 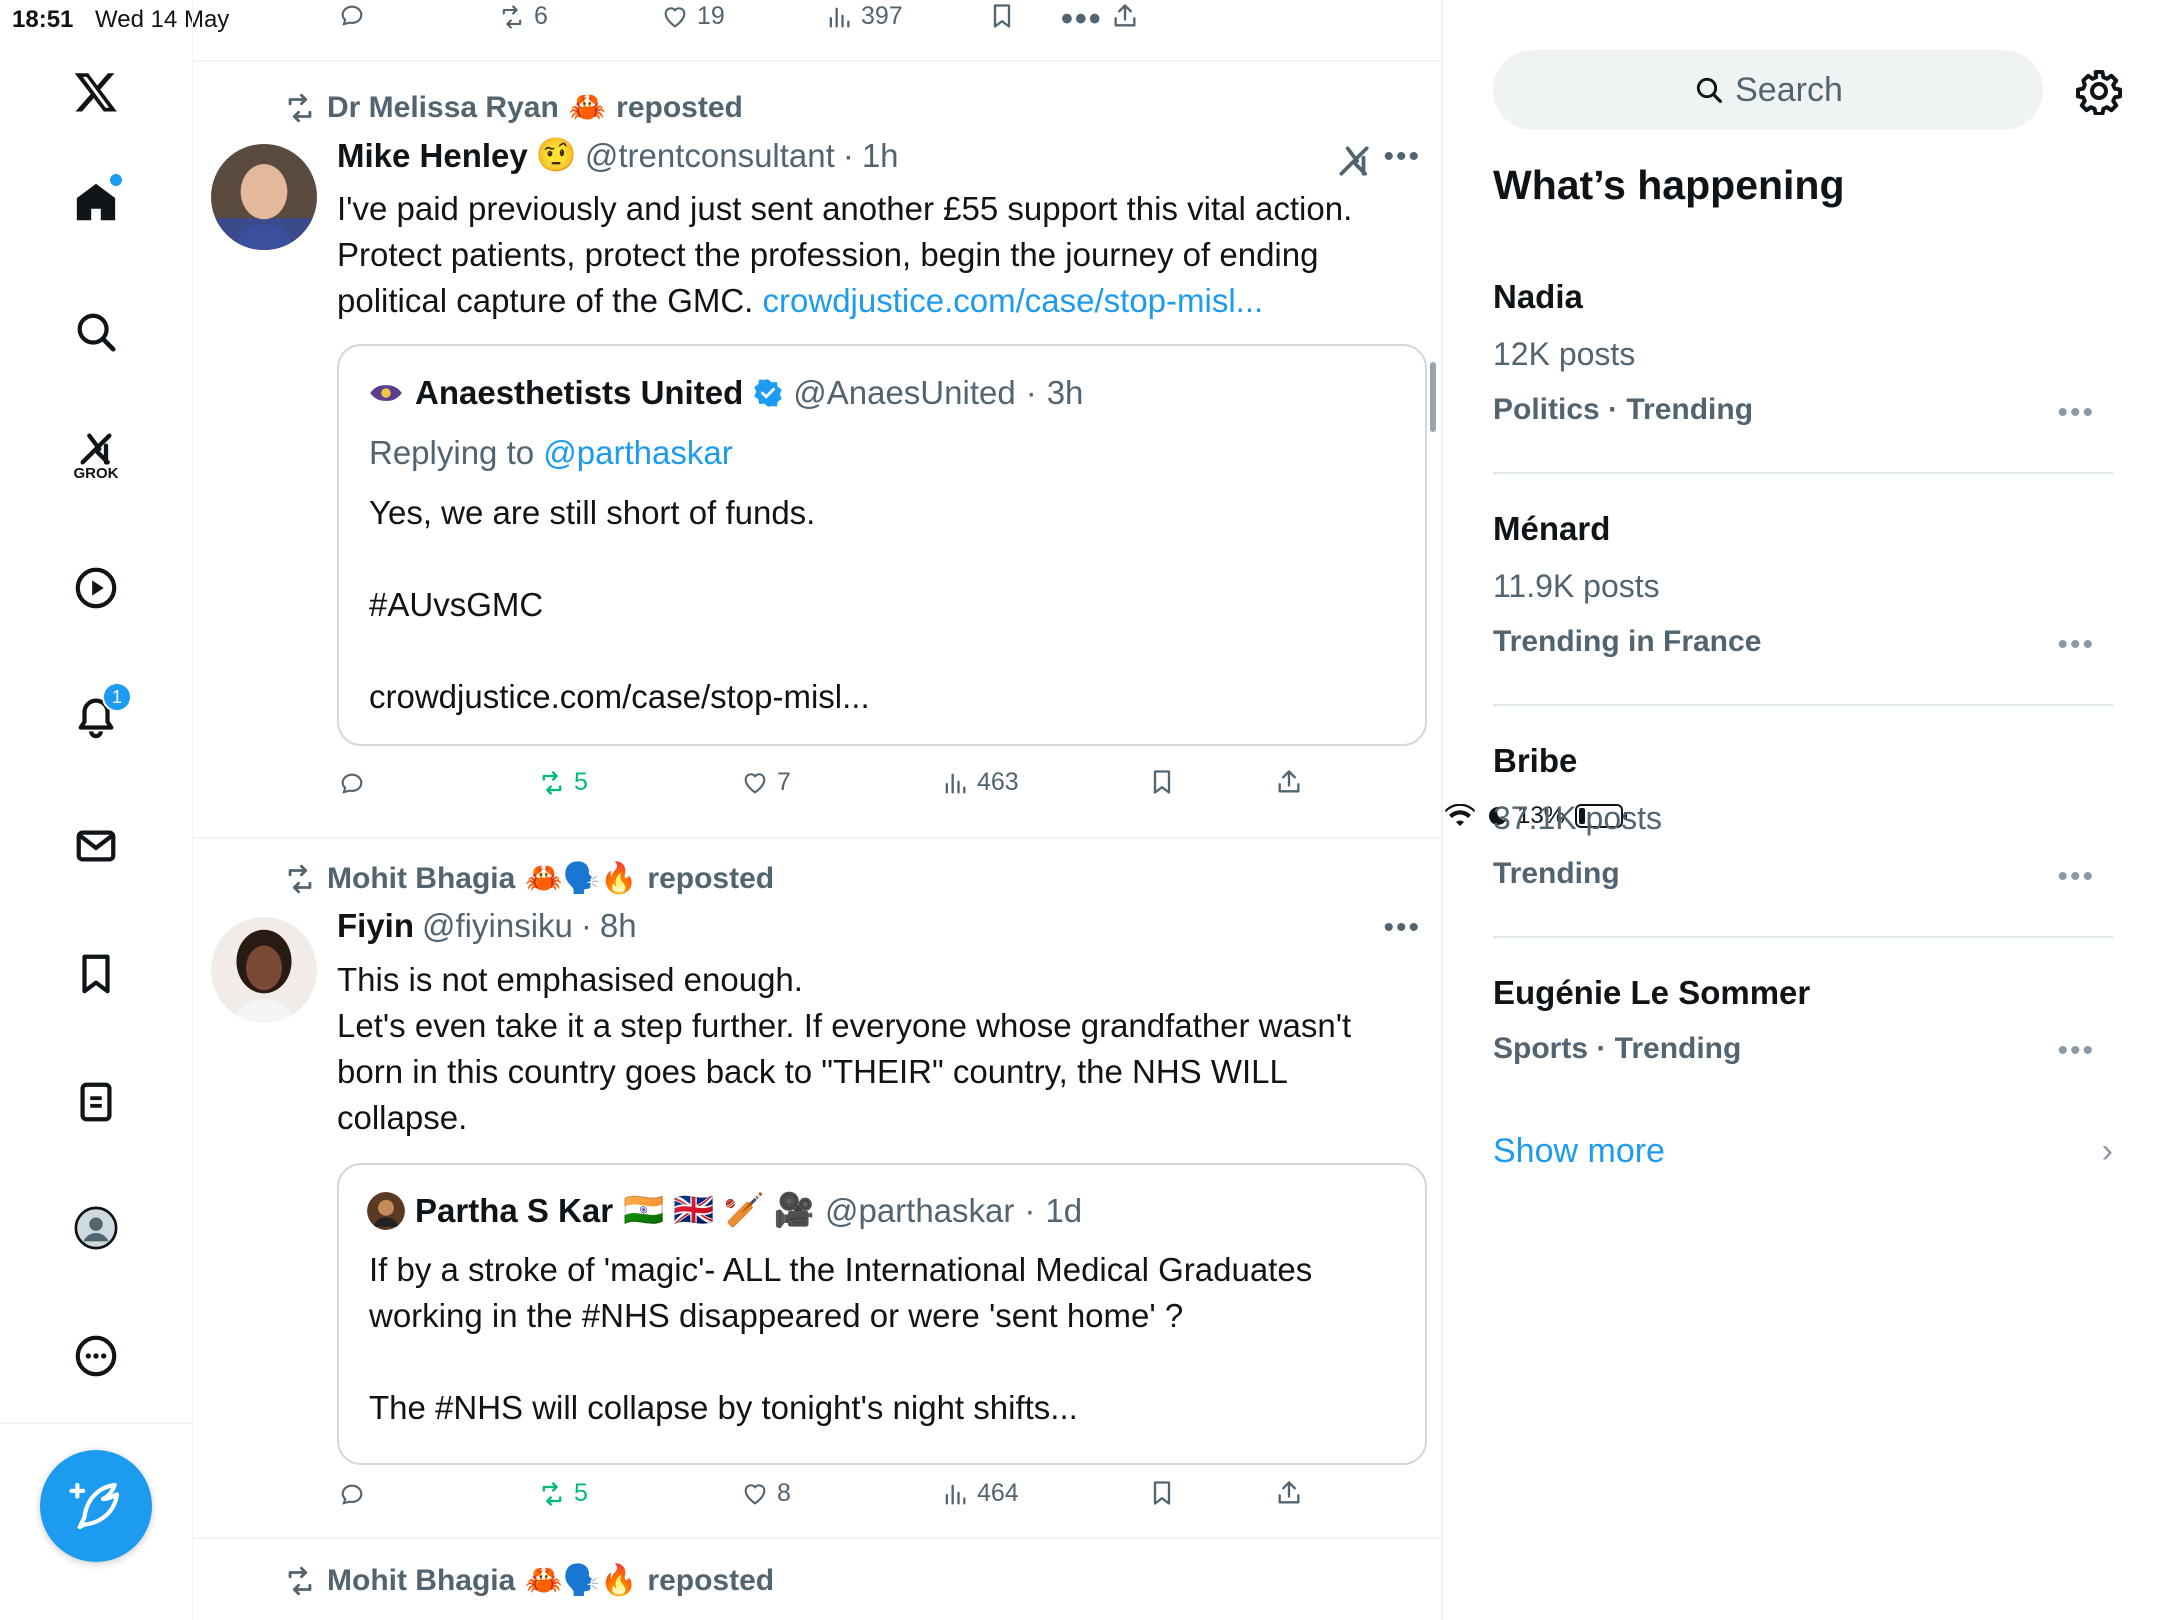 What do you see at coordinates (880, 156) in the screenshot?
I see `post-time: 1h` at bounding box center [880, 156].